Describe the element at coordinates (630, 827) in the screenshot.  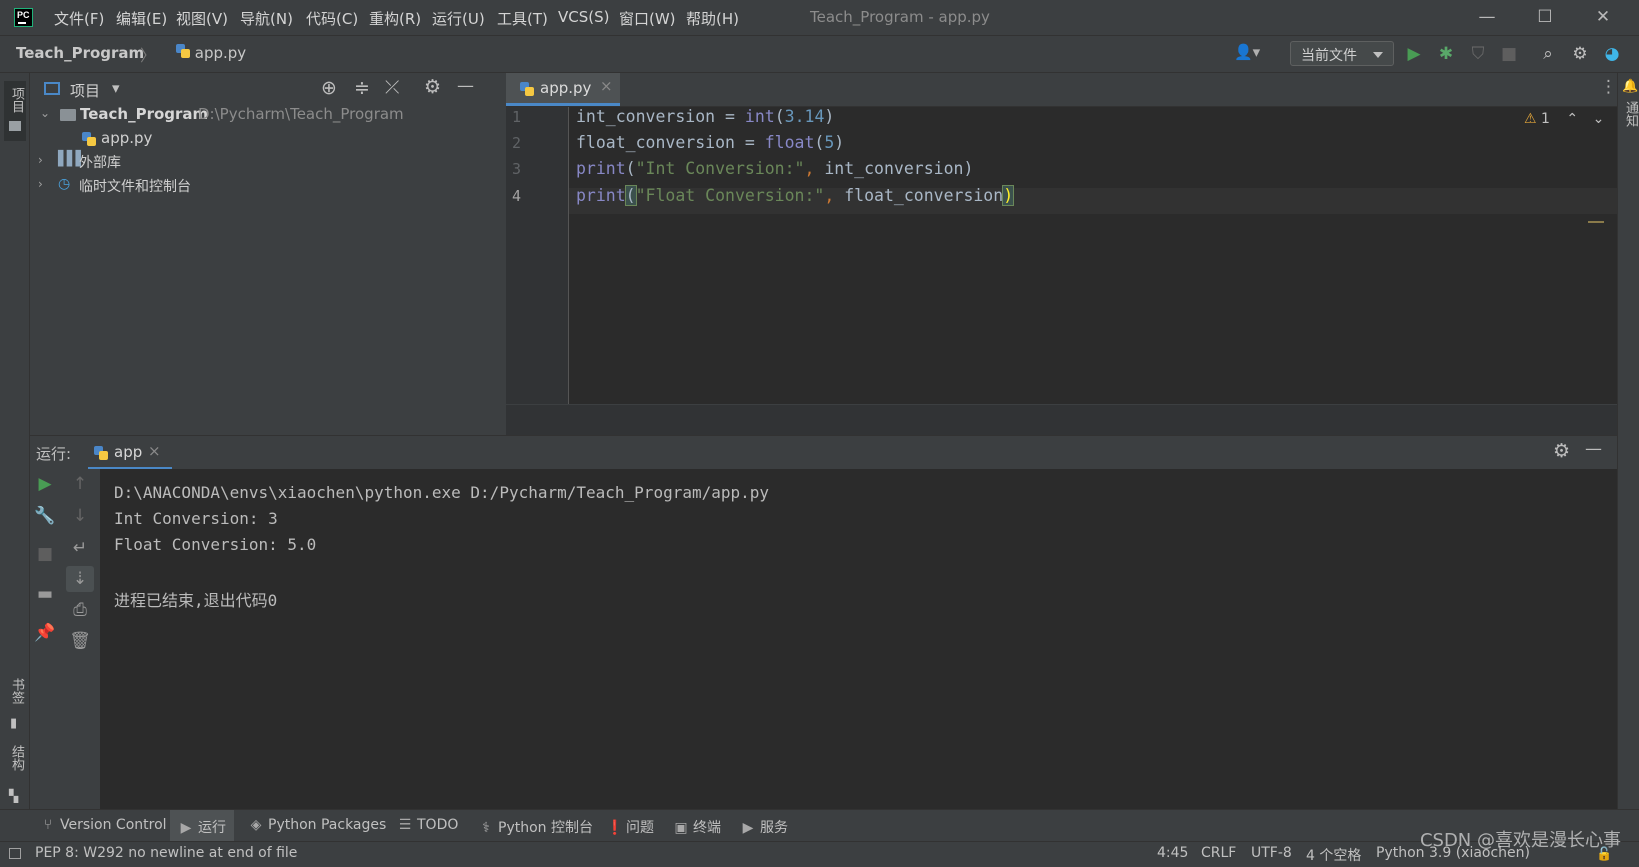
I see `tool-tab-problems: ❗ 问题` at that location.